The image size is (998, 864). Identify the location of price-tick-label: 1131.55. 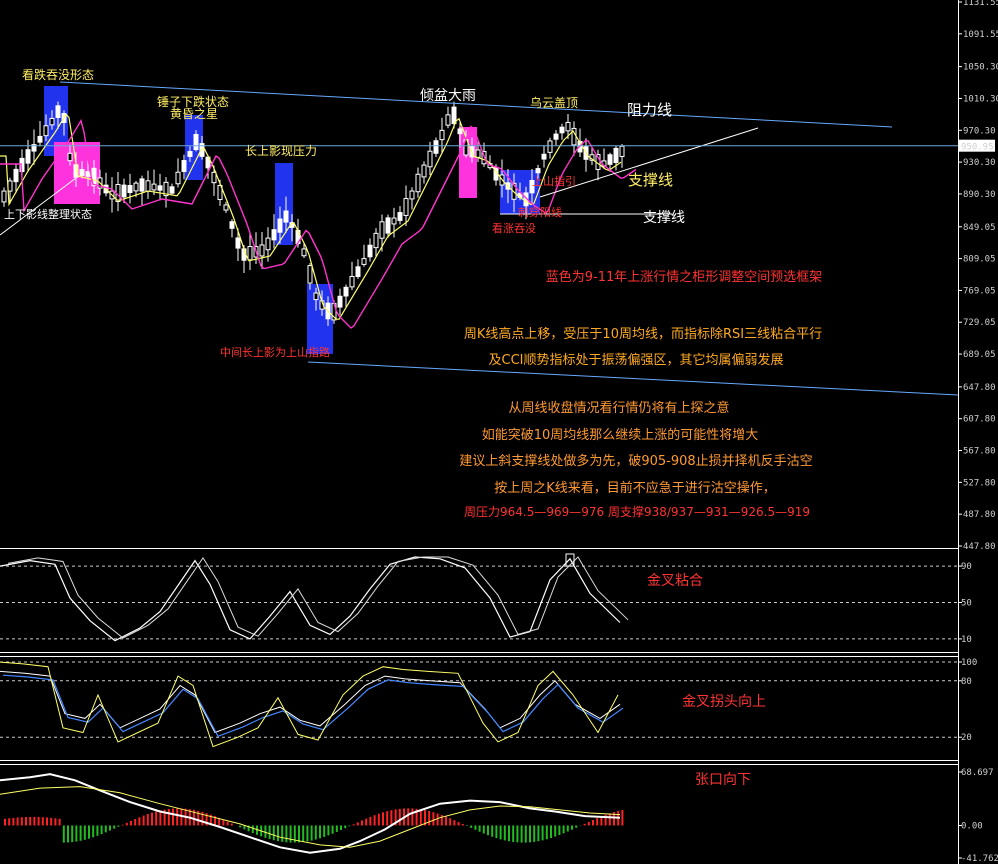
(980, 4).